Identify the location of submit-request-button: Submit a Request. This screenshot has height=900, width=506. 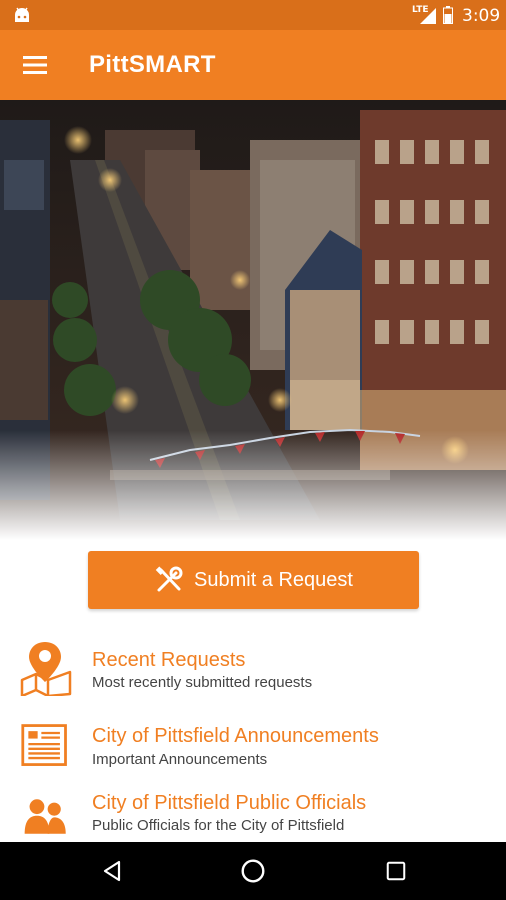
(253, 580).